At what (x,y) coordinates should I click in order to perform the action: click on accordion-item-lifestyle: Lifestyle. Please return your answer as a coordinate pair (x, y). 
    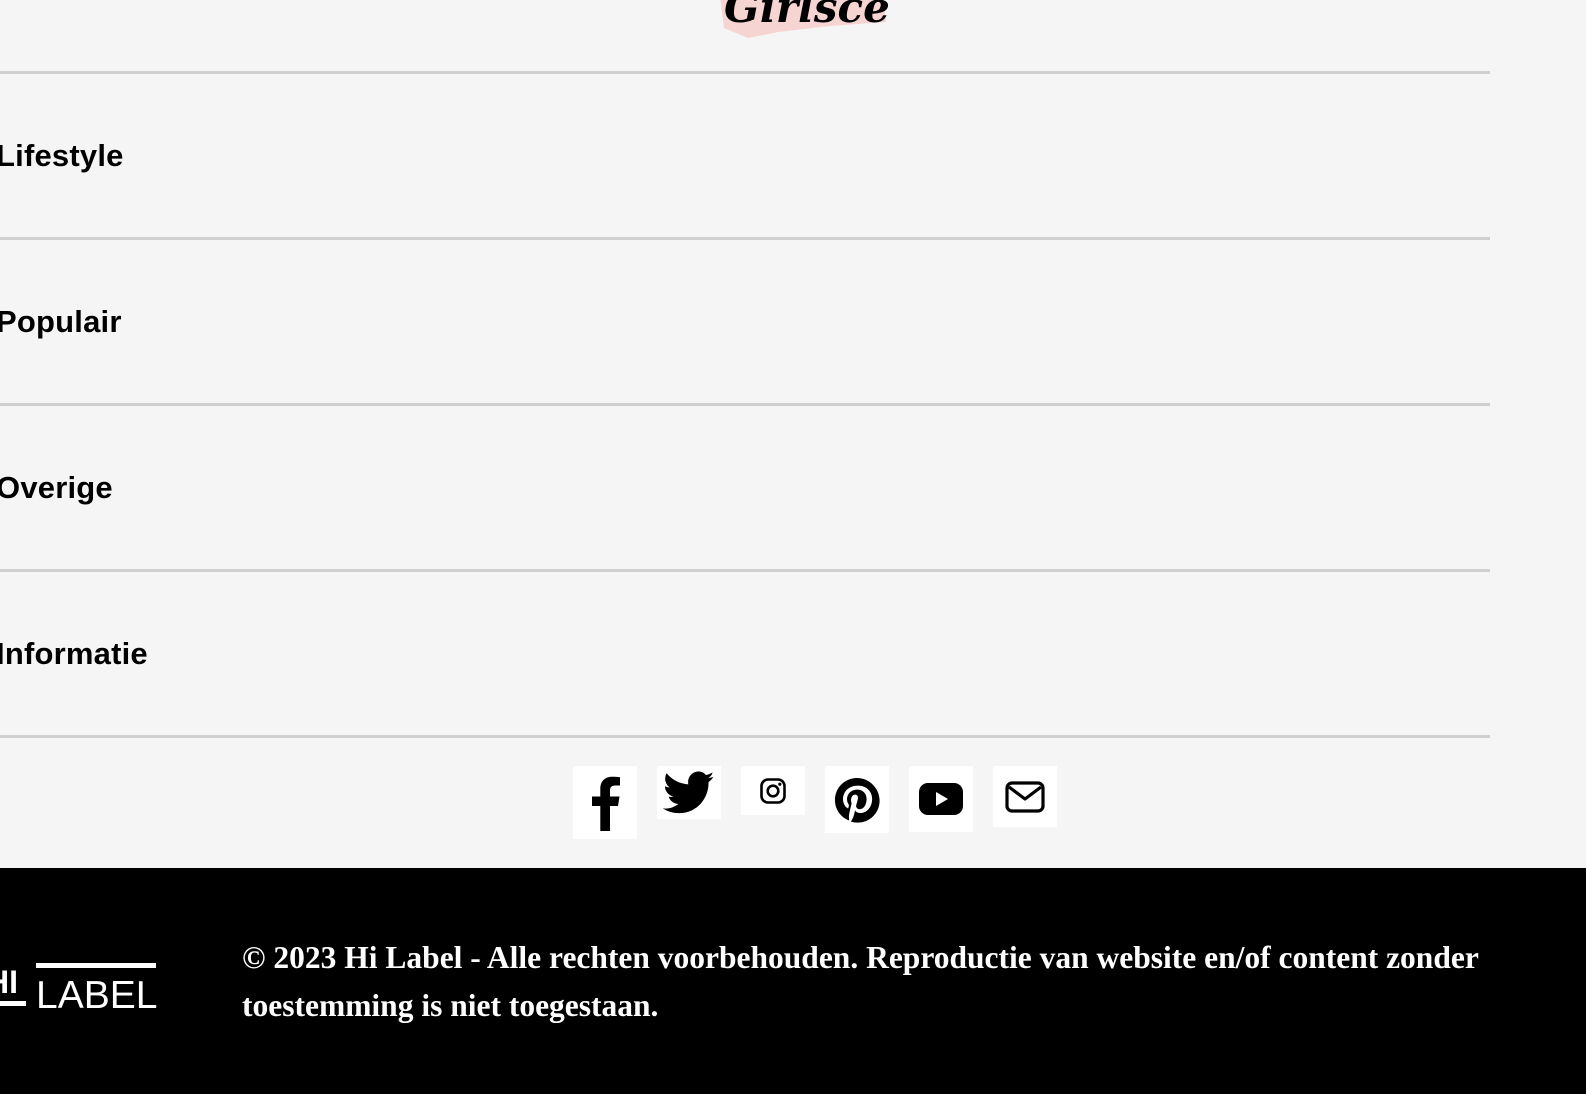
    Looking at the image, I should click on (745, 154).